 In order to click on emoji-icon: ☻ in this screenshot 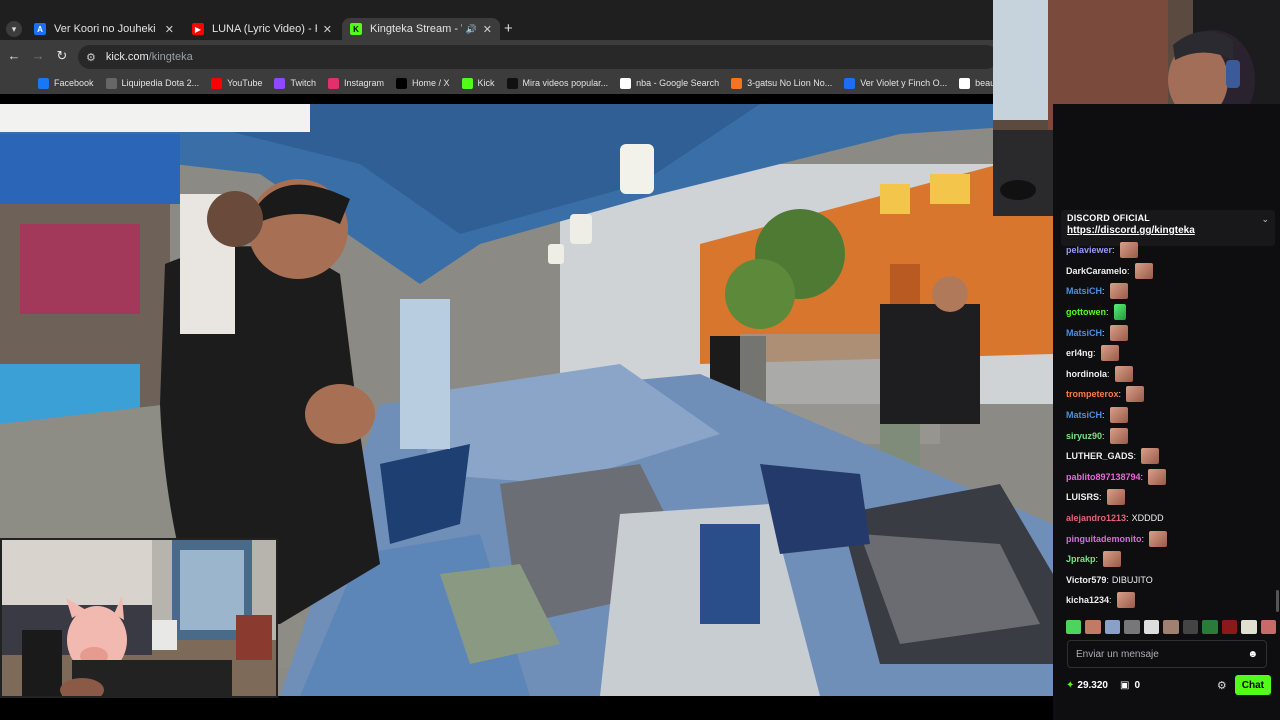, I will do `click(1252, 654)`.